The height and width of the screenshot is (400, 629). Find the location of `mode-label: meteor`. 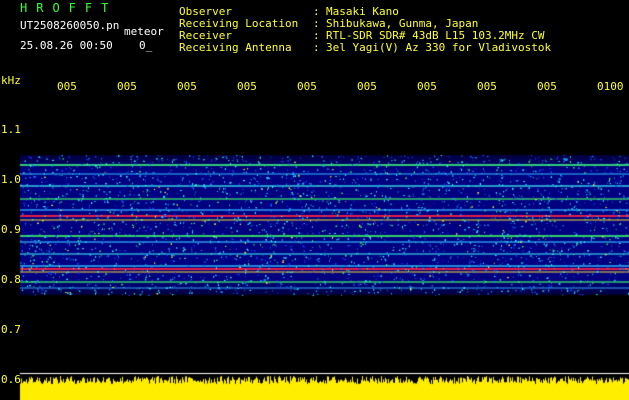

mode-label: meteor is located at coordinates (144, 31).